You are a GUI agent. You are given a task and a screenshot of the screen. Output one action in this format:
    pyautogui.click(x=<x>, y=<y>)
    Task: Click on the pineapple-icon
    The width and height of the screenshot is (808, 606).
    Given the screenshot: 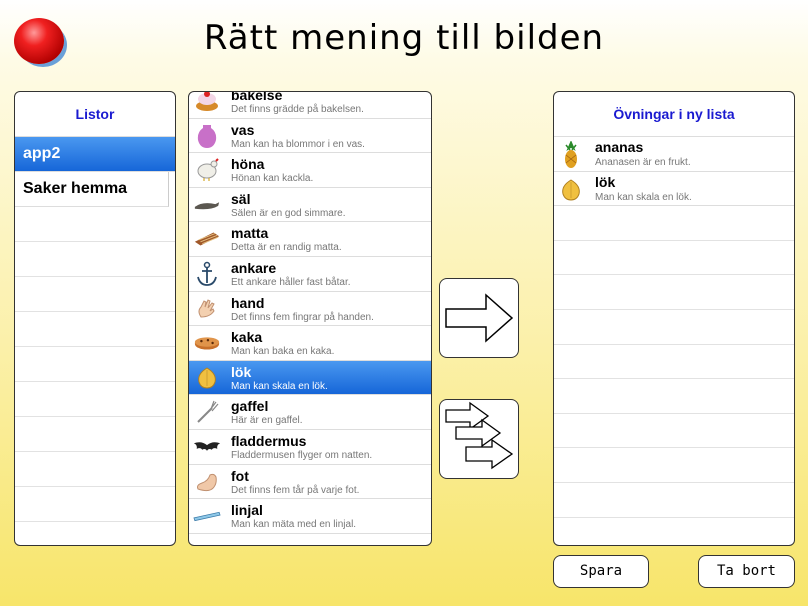 What is the action you would take?
    pyautogui.click(x=571, y=155)
    